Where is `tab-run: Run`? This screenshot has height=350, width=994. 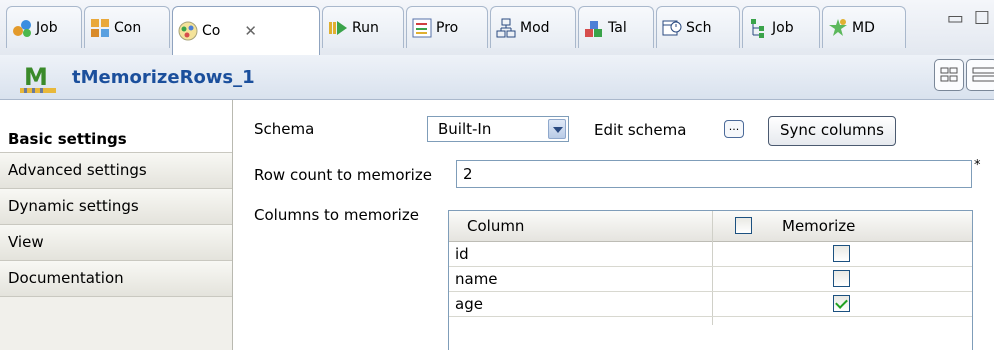
tab-run: Run is located at coordinates (363, 27).